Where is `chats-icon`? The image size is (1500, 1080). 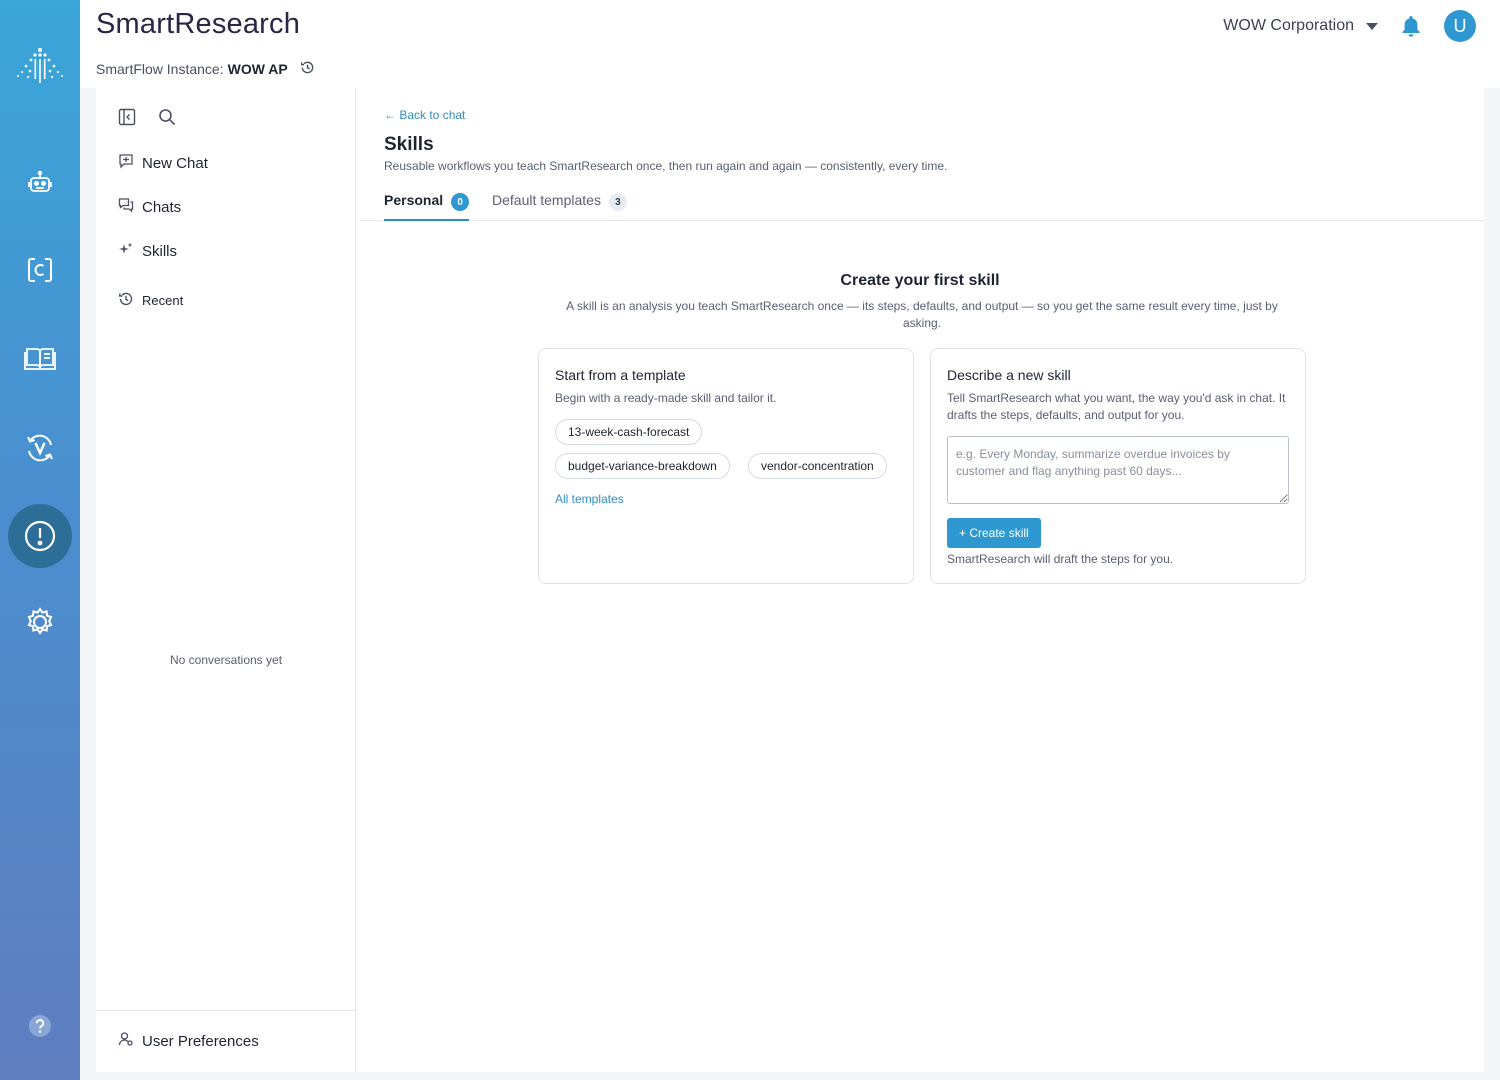 chats-icon is located at coordinates (126, 207).